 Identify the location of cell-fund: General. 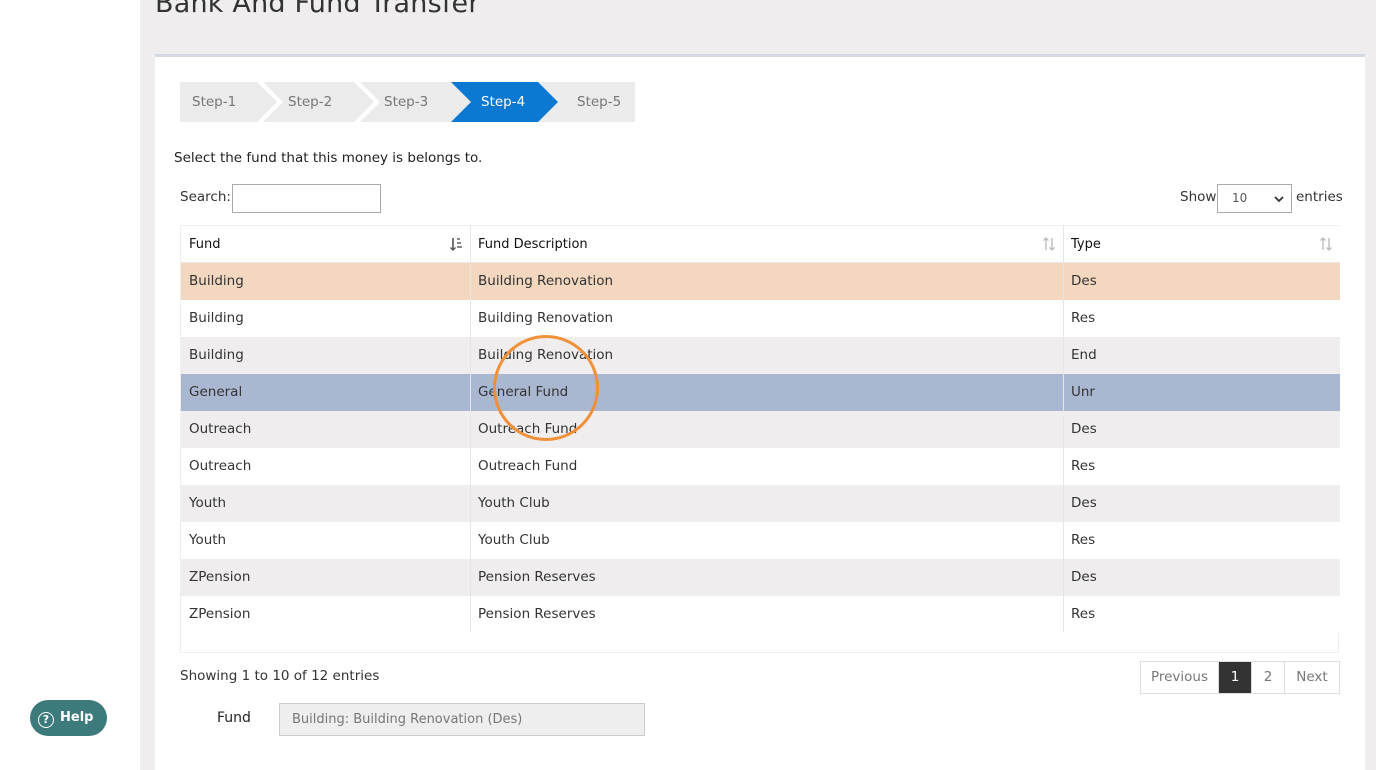
(216, 392).